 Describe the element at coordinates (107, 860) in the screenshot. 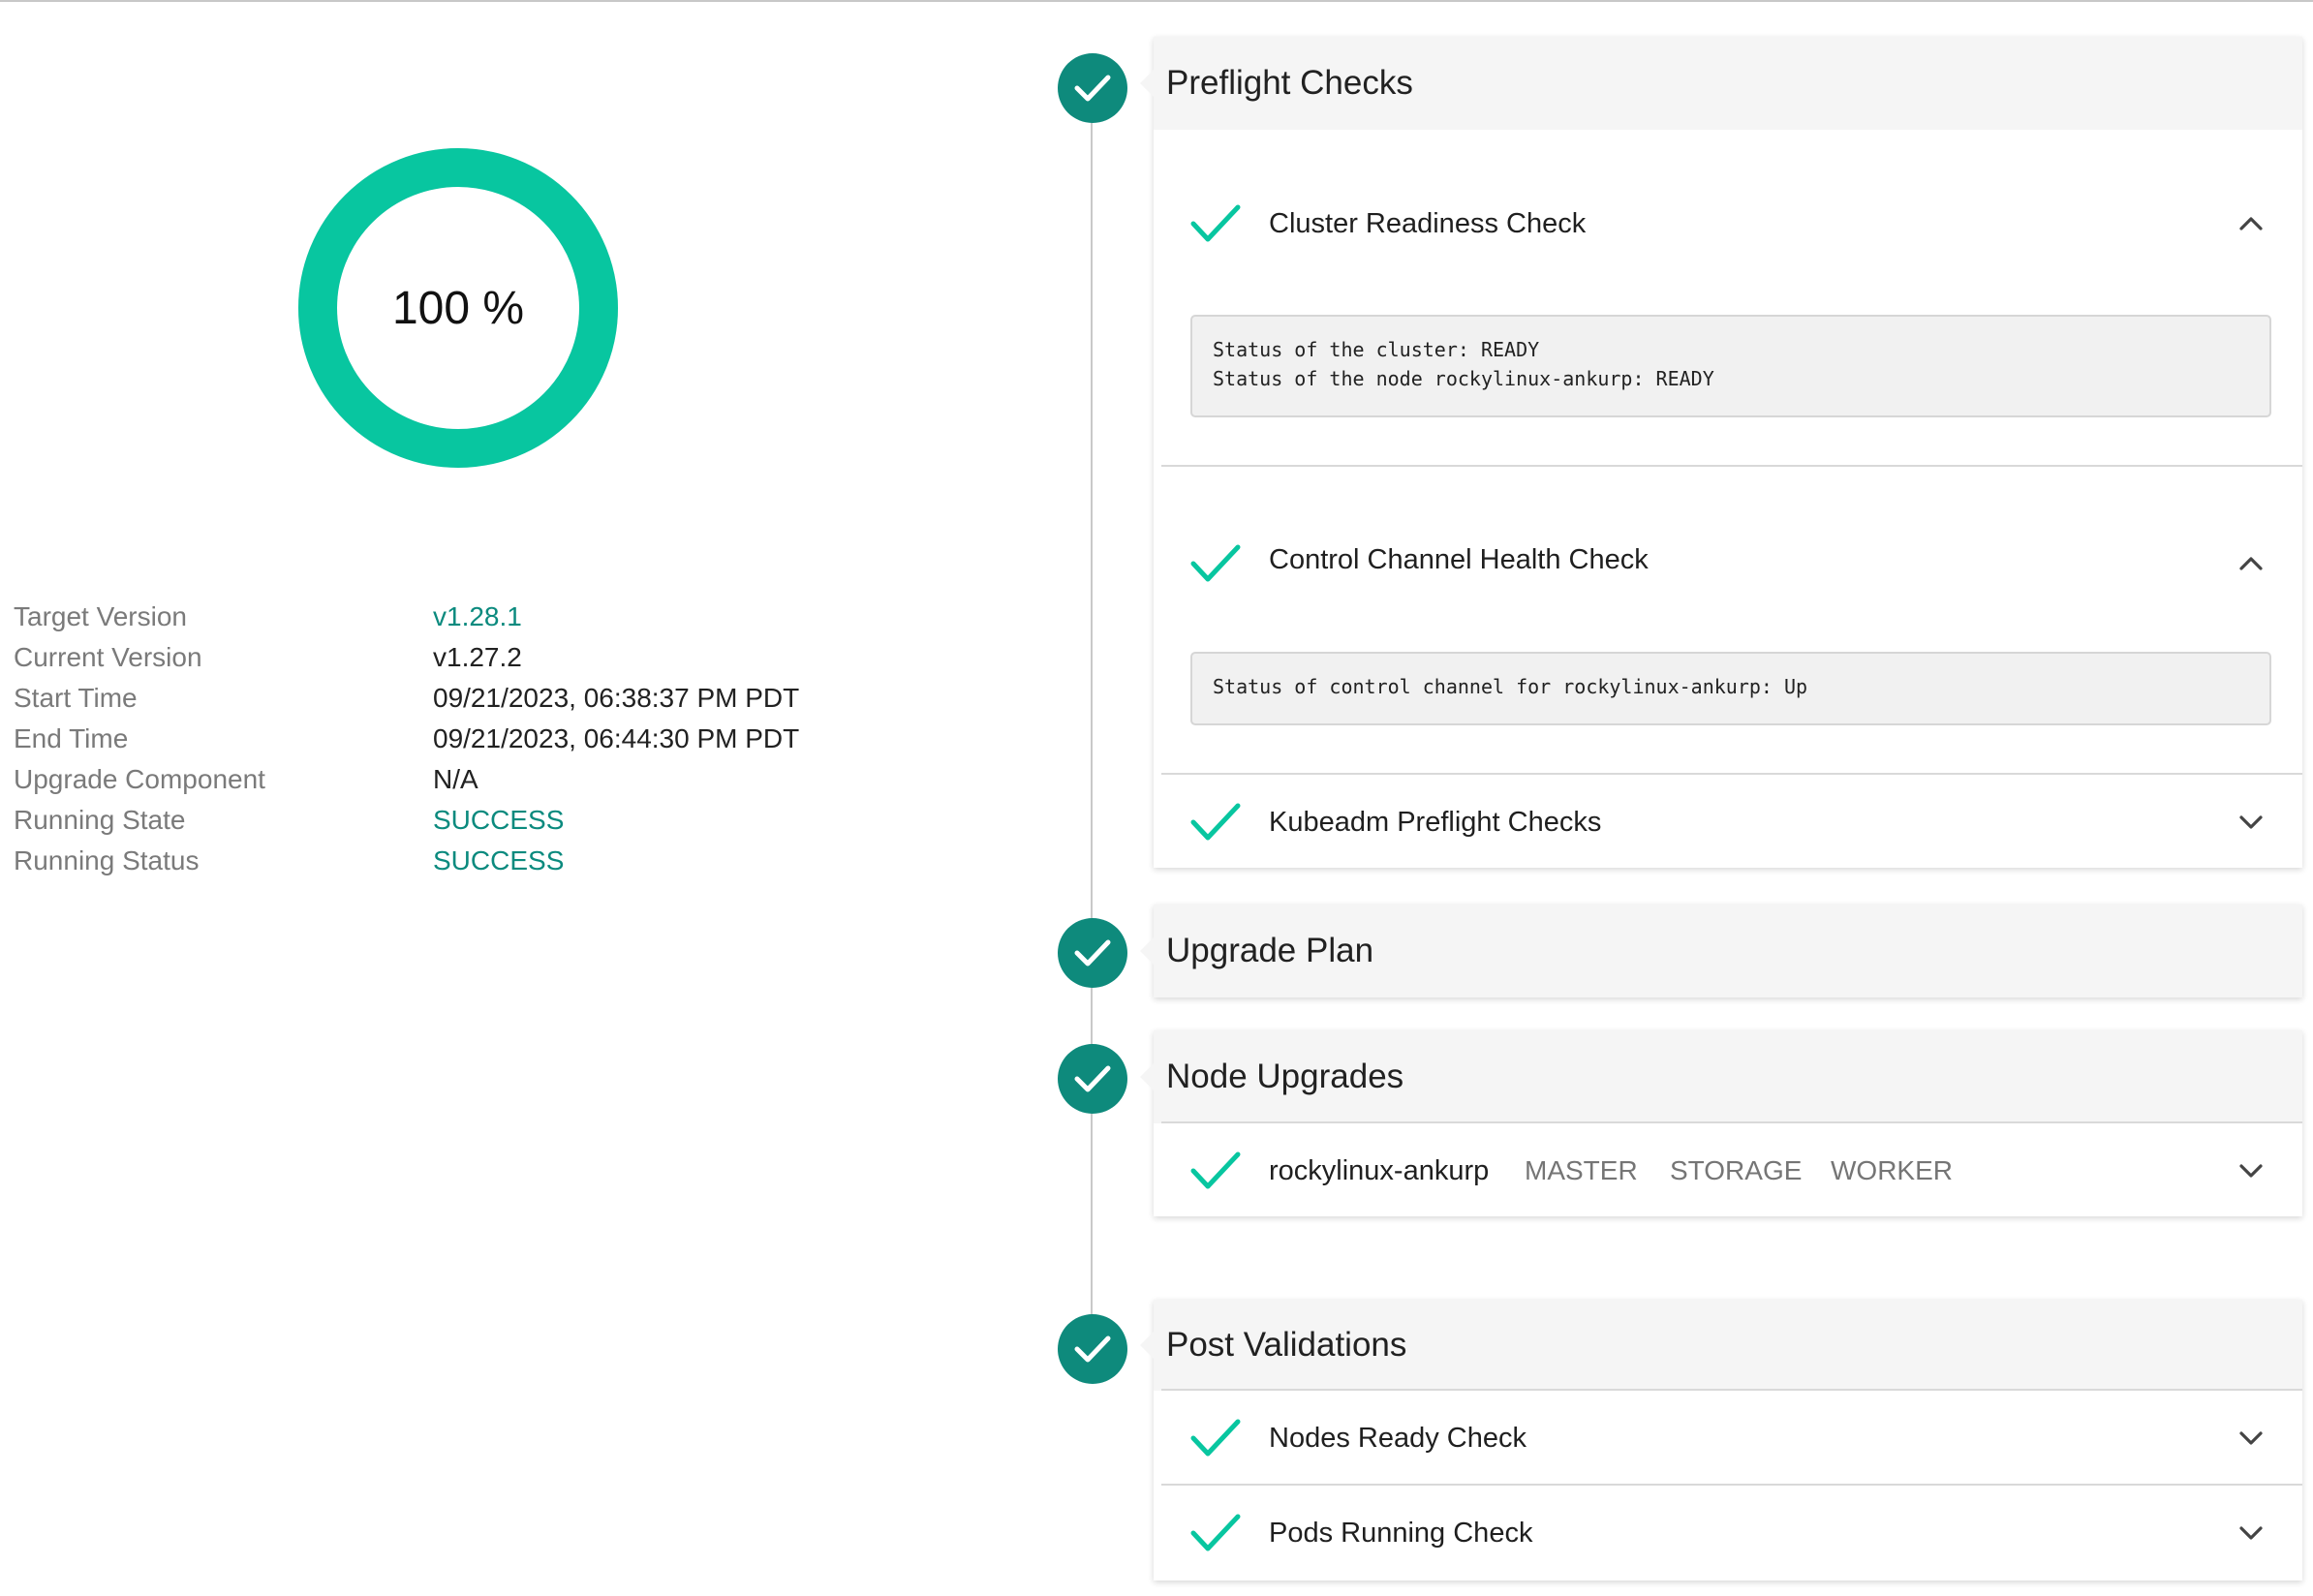

I see `detail-label: Running Status` at that location.